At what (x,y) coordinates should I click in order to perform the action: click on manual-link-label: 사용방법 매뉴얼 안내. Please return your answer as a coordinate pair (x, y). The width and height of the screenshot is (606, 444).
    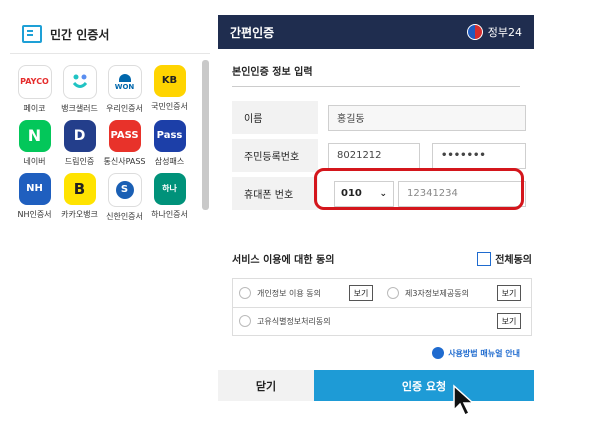
    Looking at the image, I should click on (484, 353).